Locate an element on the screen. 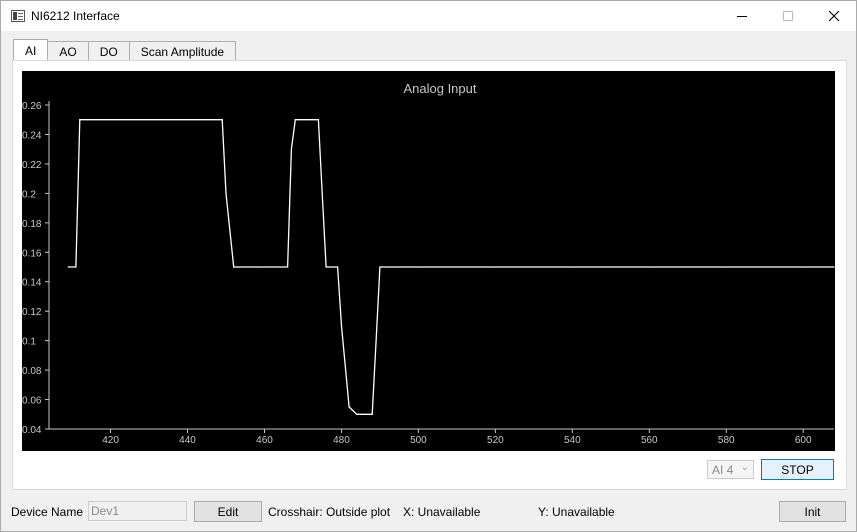  device-name-field: Dev1 is located at coordinates (137, 511).